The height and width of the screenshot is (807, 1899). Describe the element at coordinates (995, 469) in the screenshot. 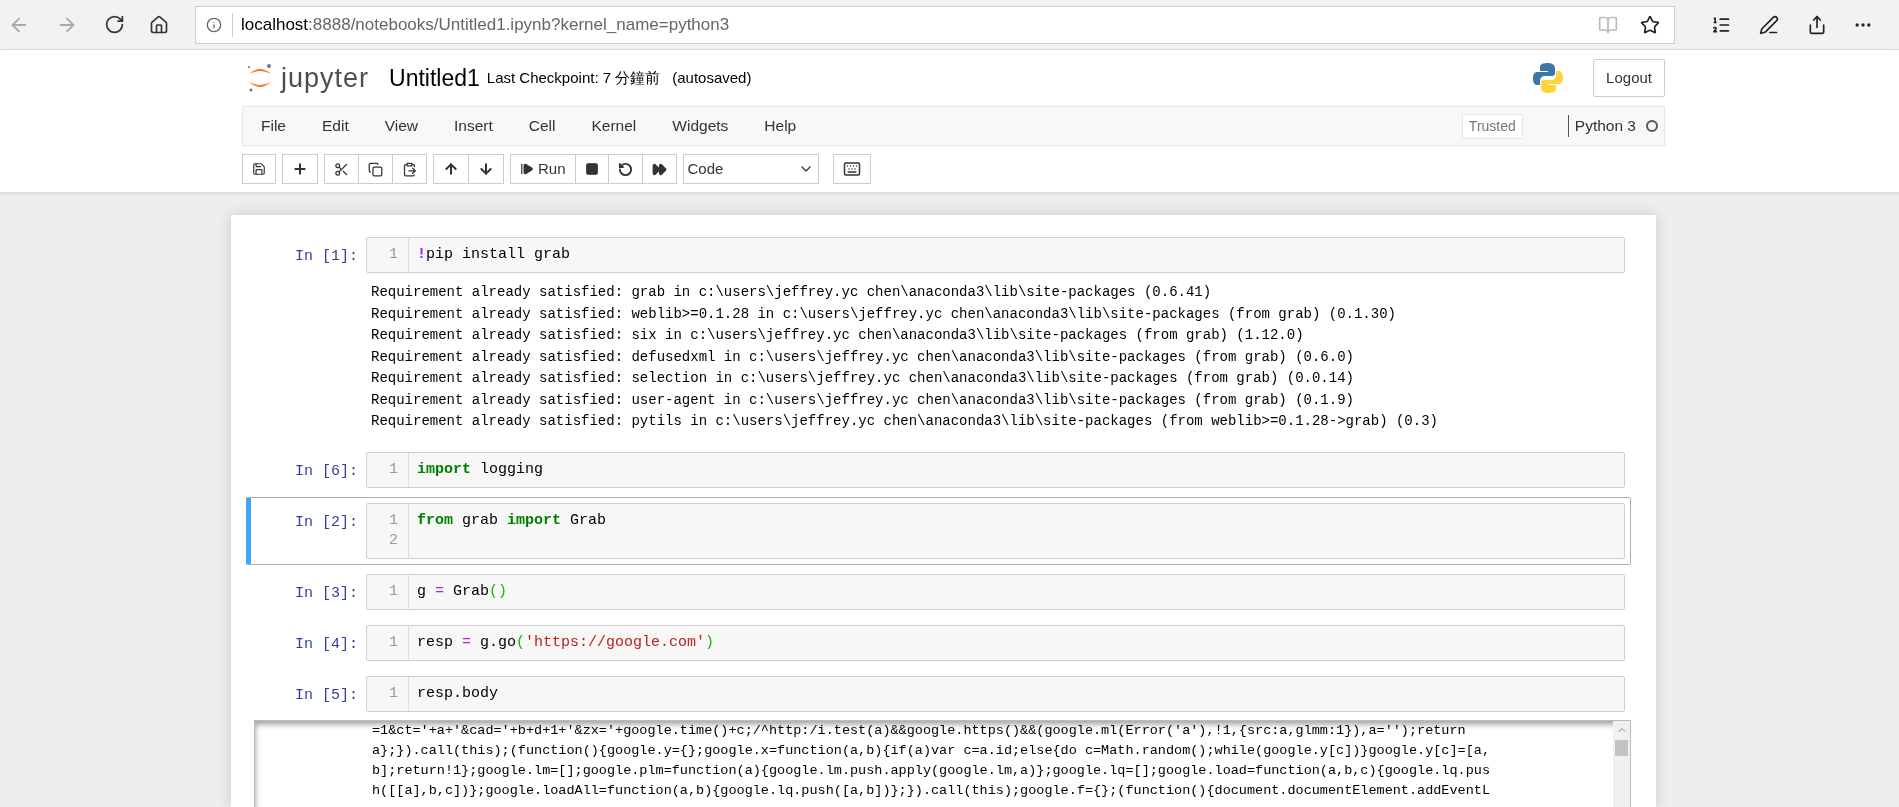

I see `code-editor: 1 import logging` at that location.